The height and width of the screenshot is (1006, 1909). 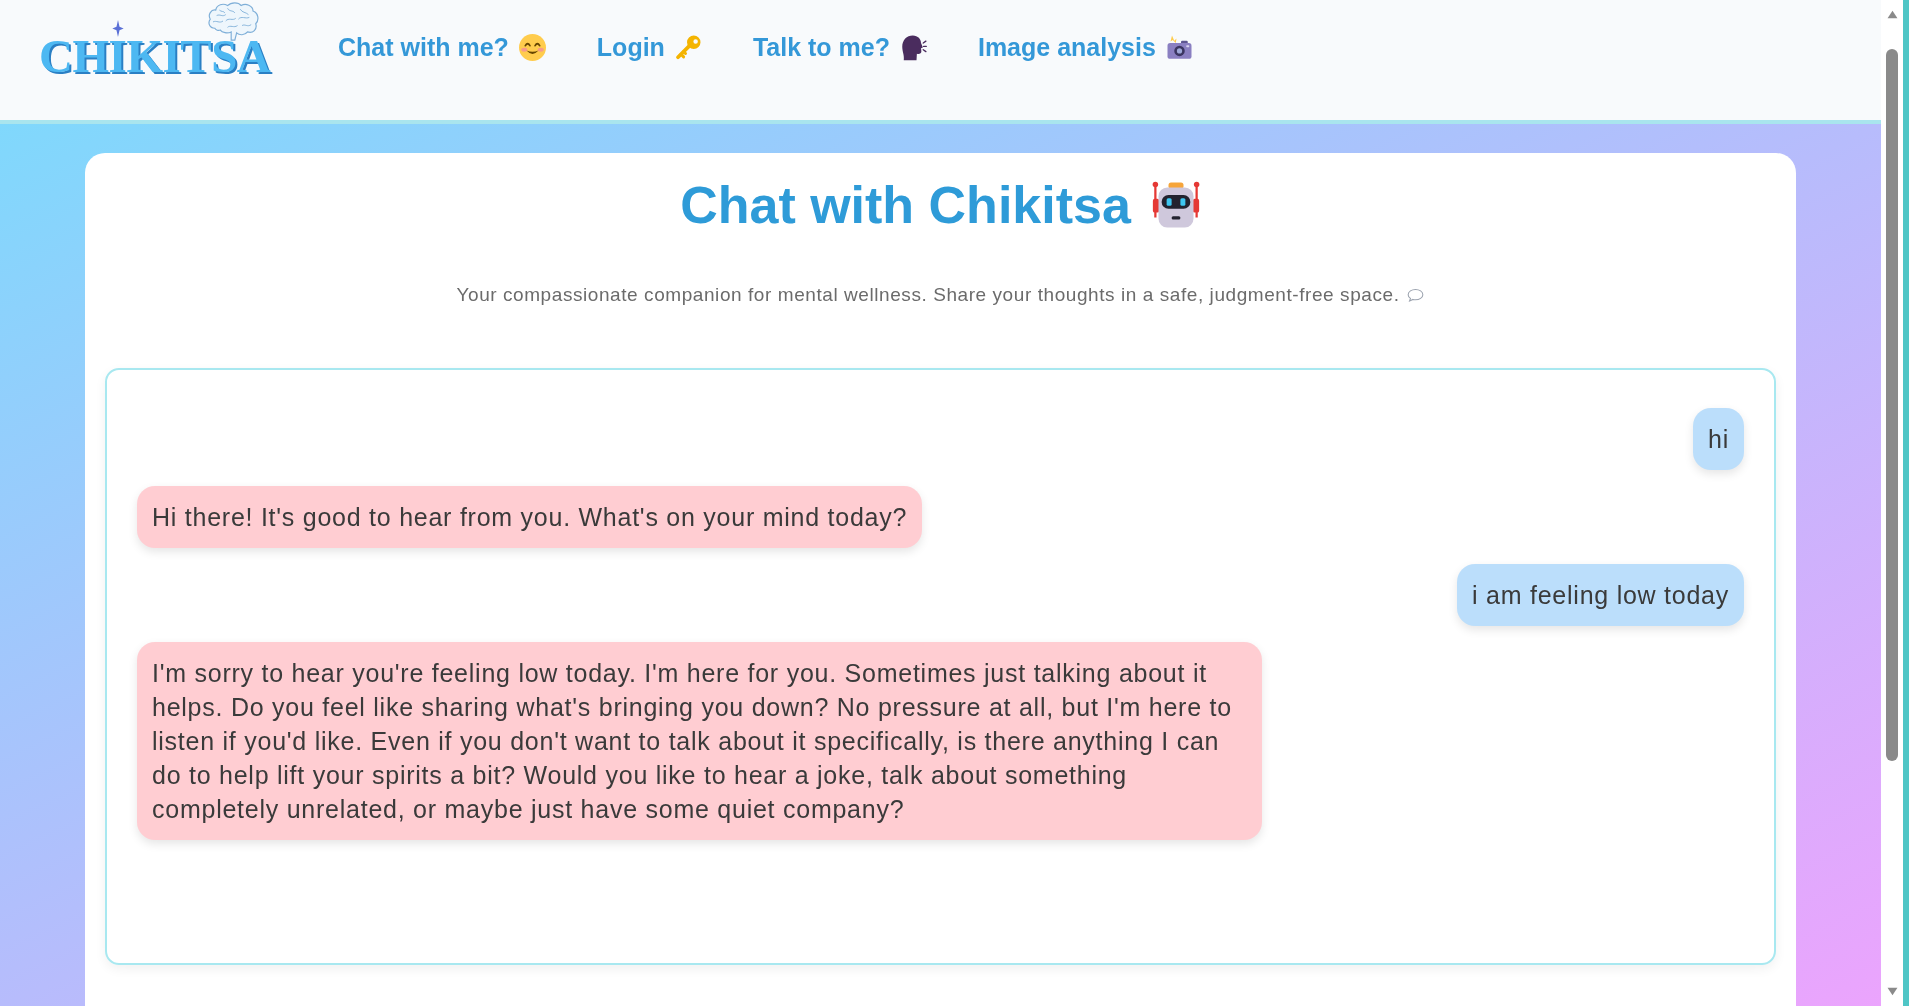 What do you see at coordinates (913, 47) in the screenshot?
I see `speaking-head-icon` at bounding box center [913, 47].